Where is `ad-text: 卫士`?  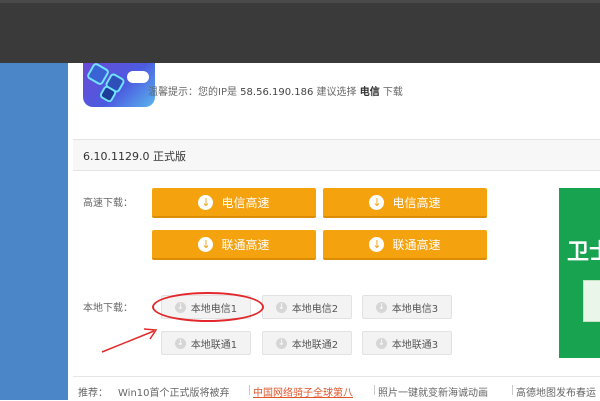
ad-text: 卫士 is located at coordinates (583, 252).